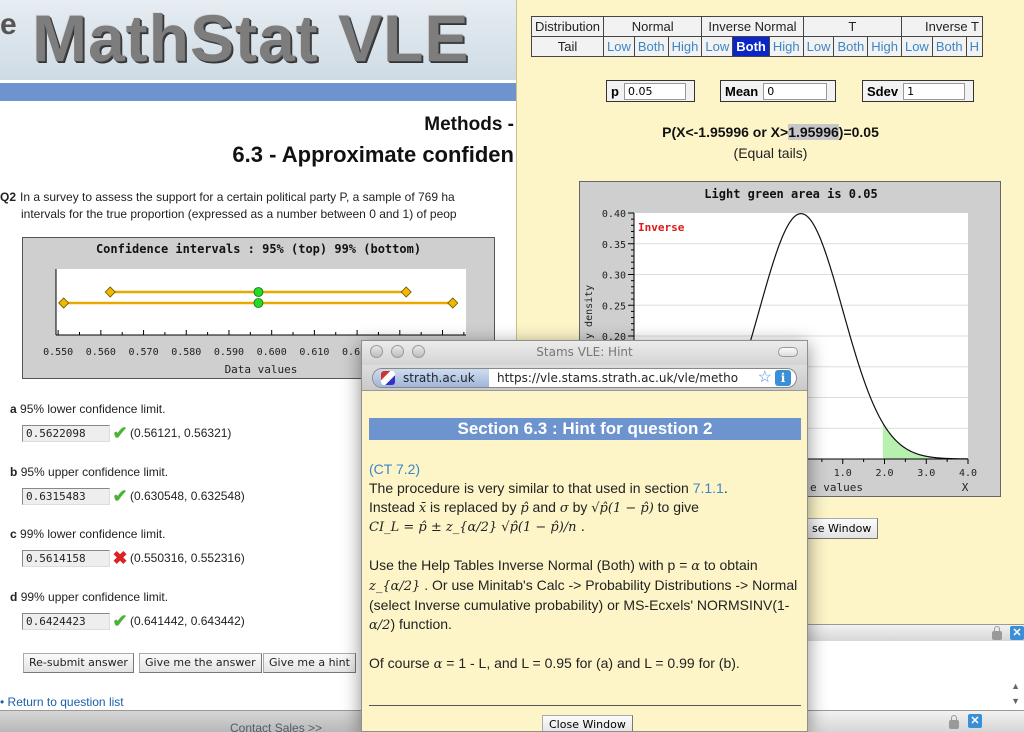 Image resolution: width=1024 pixels, height=732 pixels. What do you see at coordinates (181, 433) in the screenshot?
I see `part-a-range: (0.56121, 0.56321)` at bounding box center [181, 433].